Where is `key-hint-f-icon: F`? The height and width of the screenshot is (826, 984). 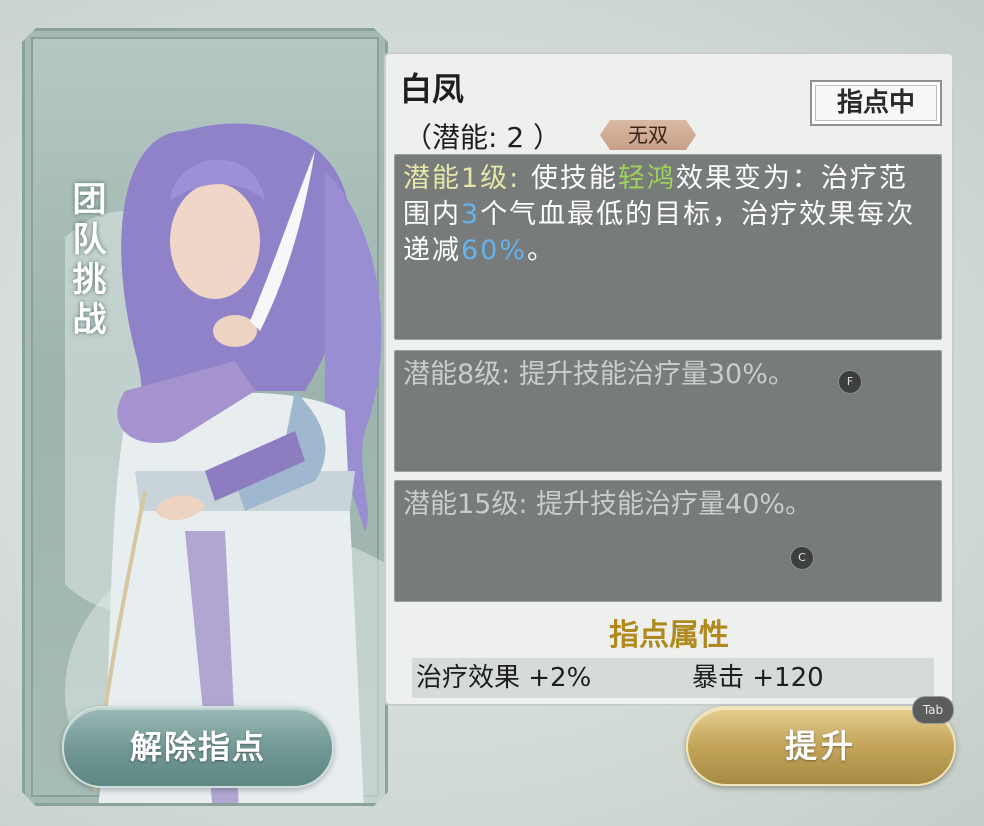
key-hint-f-icon: F is located at coordinates (850, 382).